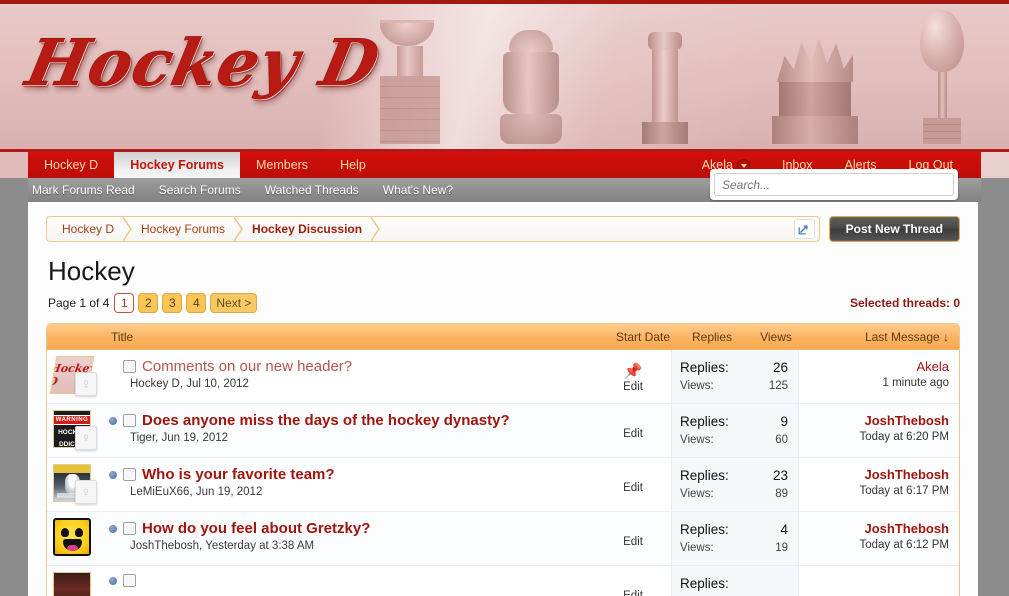 Image resolution: width=1009 pixels, height=596 pixels. What do you see at coordinates (326, 337) in the screenshot?
I see `column-header-title: Title` at bounding box center [326, 337].